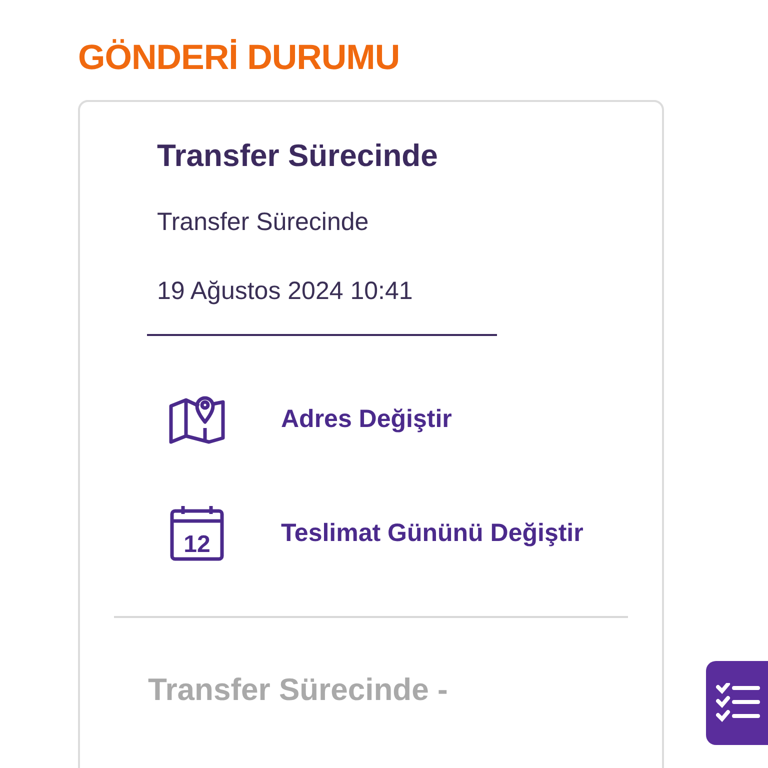 This screenshot has height=768, width=768. What do you see at coordinates (415, 533) in the screenshot?
I see `action-link: 12 Teslimat Gününü Değiştir` at bounding box center [415, 533].